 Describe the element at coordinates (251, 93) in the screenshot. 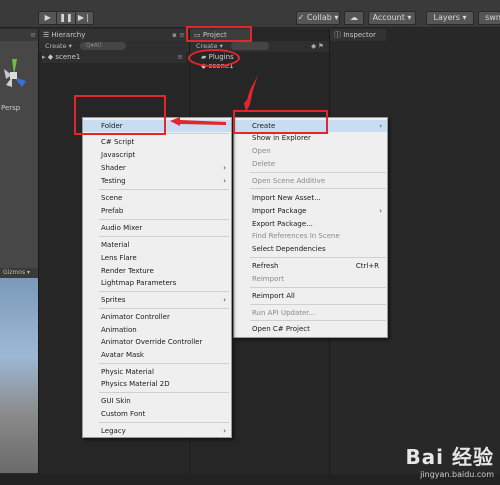

I see `arrow-to-create-icon` at that location.